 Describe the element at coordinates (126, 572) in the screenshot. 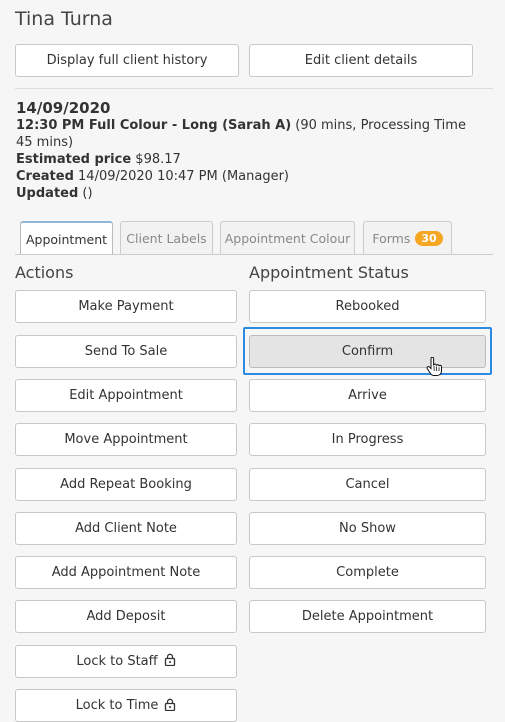

I see `add-appointment-note-button: Add Appointment Note` at that location.